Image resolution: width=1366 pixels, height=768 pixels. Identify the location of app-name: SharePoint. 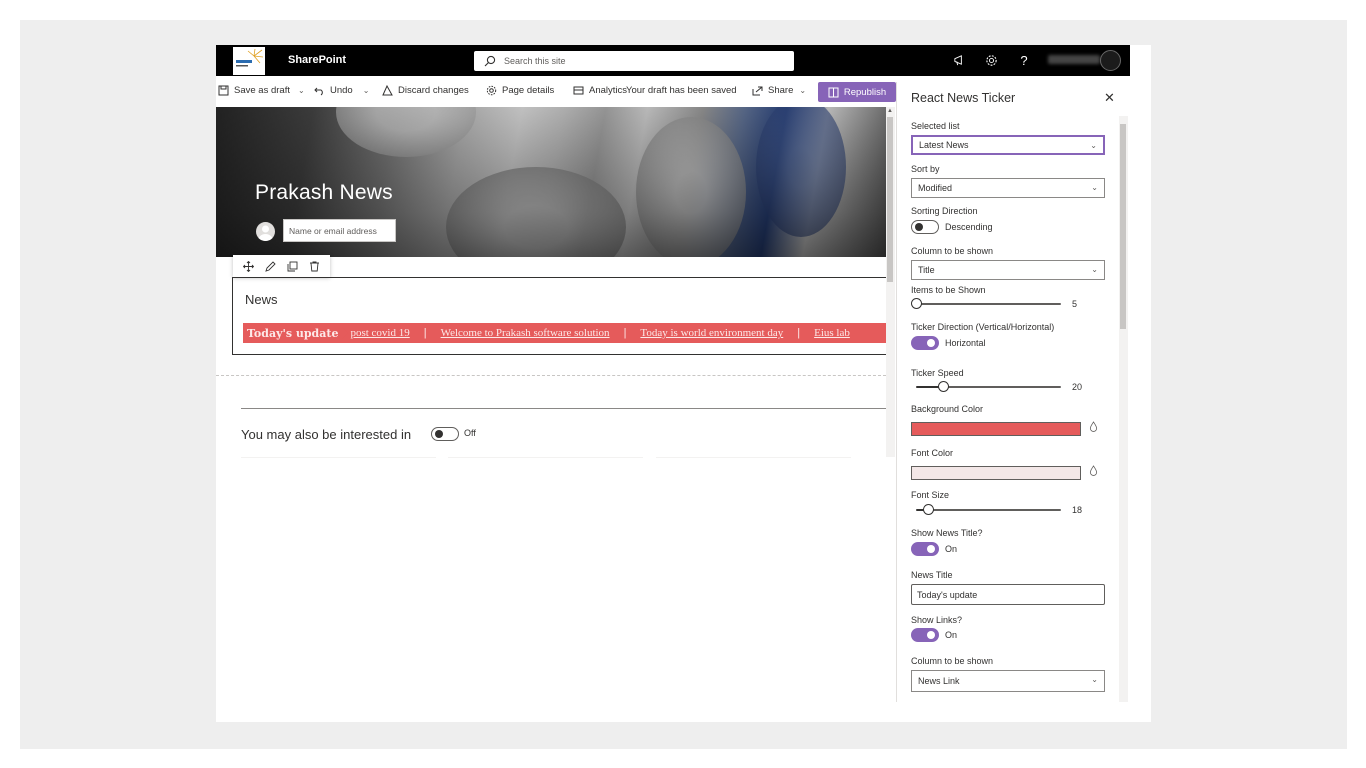
(317, 60).